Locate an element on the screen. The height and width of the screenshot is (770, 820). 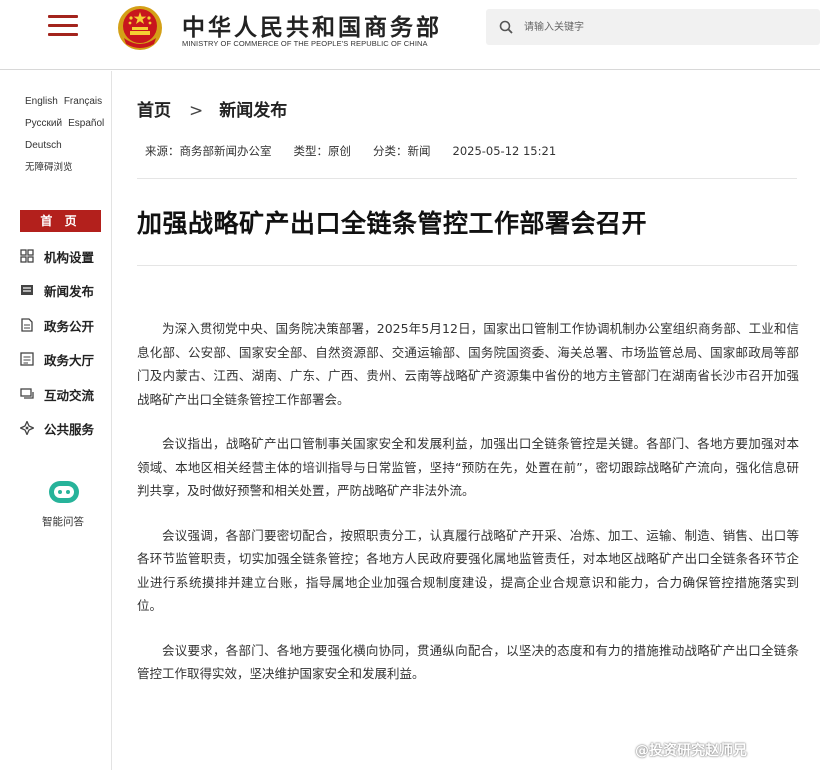
service-icon is located at coordinates (27, 428).